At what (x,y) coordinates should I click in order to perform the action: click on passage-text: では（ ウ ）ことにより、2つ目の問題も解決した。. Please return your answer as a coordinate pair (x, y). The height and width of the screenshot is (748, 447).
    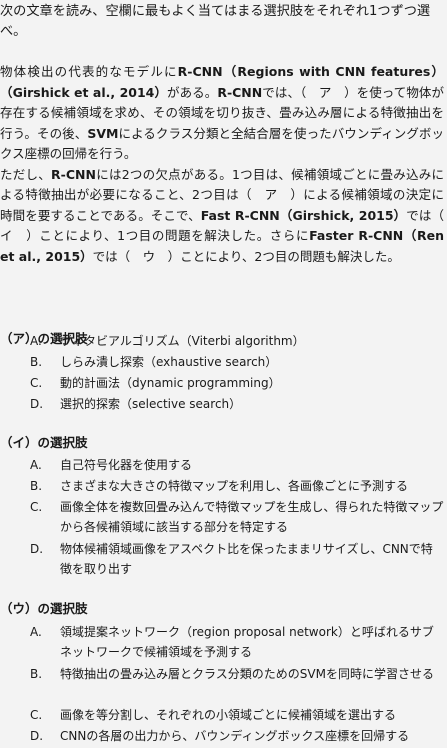
    Looking at the image, I should click on (246, 256).